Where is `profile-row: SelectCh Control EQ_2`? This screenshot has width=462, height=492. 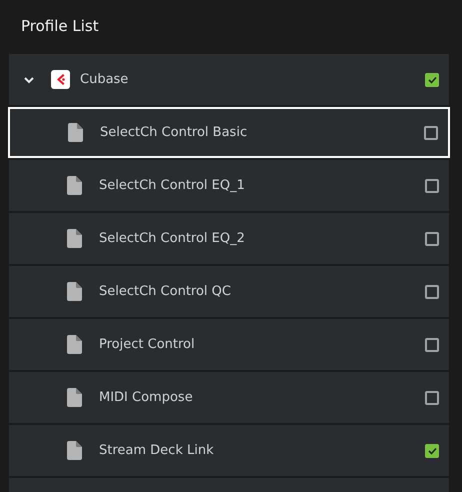 profile-row: SelectCh Control EQ_2 is located at coordinates (229, 238).